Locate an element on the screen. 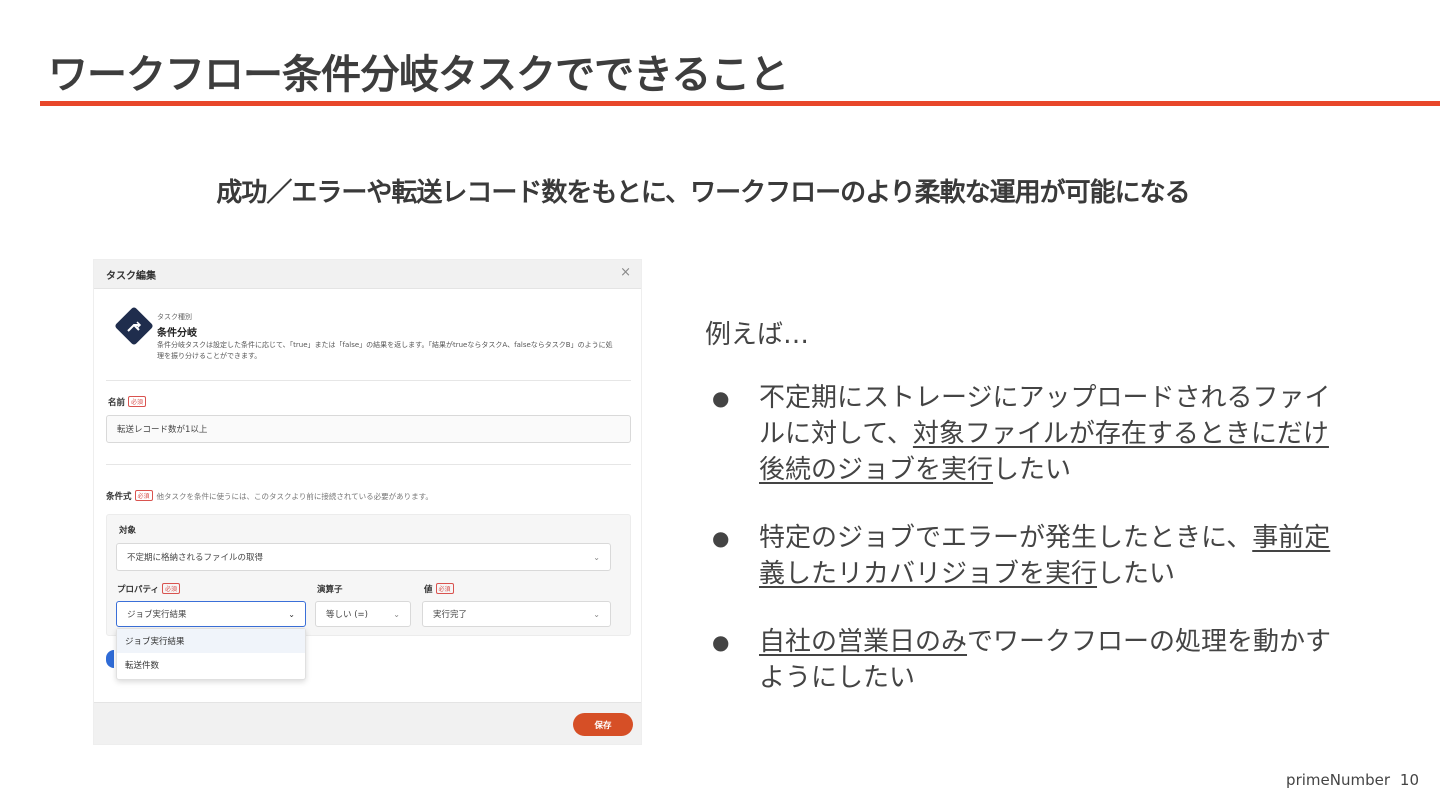 Image resolution: width=1440 pixels, height=810 pixels. save-button: 保存 is located at coordinates (603, 724).